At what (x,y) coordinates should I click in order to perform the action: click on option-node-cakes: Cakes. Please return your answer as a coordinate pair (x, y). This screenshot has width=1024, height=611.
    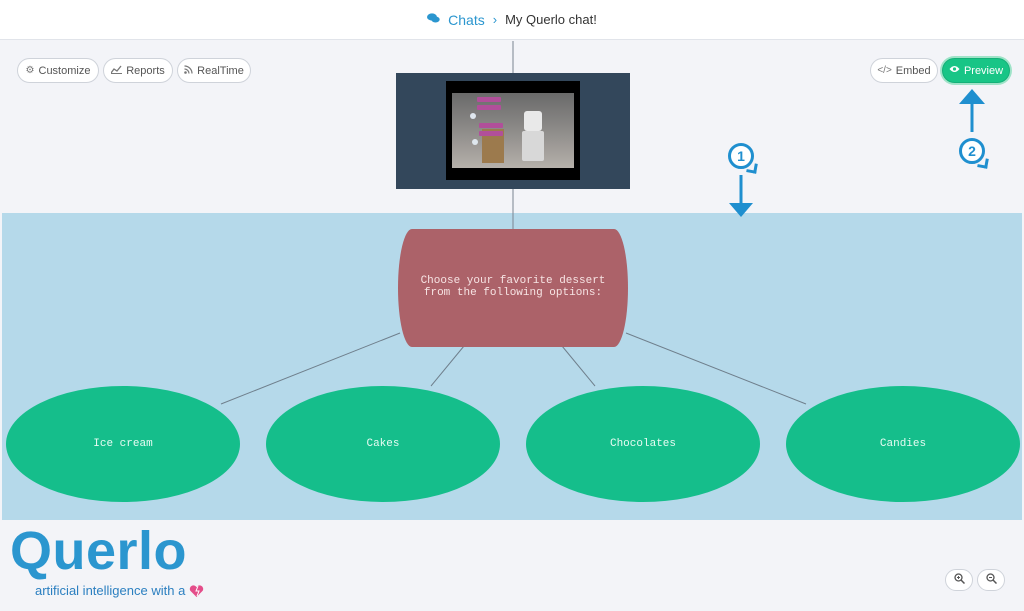
    Looking at the image, I should click on (383, 444).